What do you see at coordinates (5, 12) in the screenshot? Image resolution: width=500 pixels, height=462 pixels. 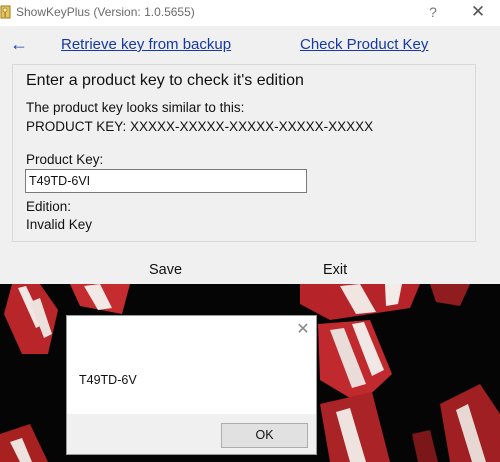 I see `key-app-icon` at bounding box center [5, 12].